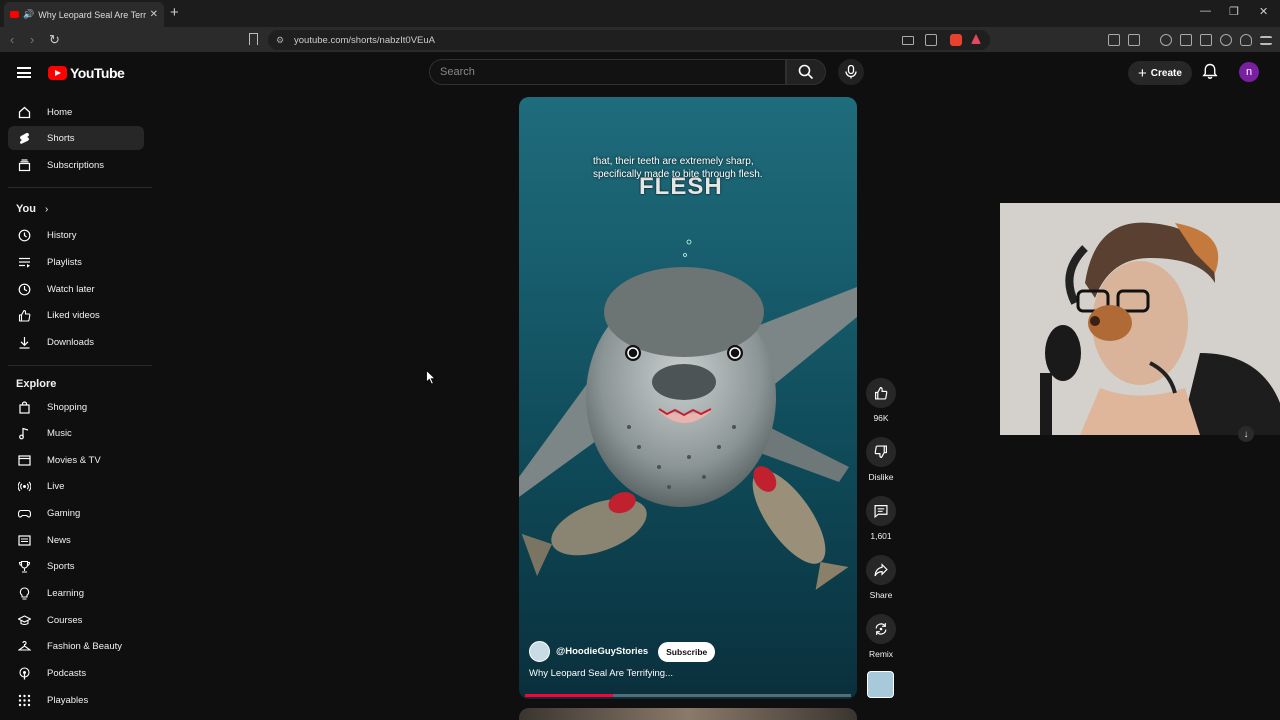 The width and height of the screenshot is (1280, 720). I want to click on guide-menu-icon, so click(24, 72).